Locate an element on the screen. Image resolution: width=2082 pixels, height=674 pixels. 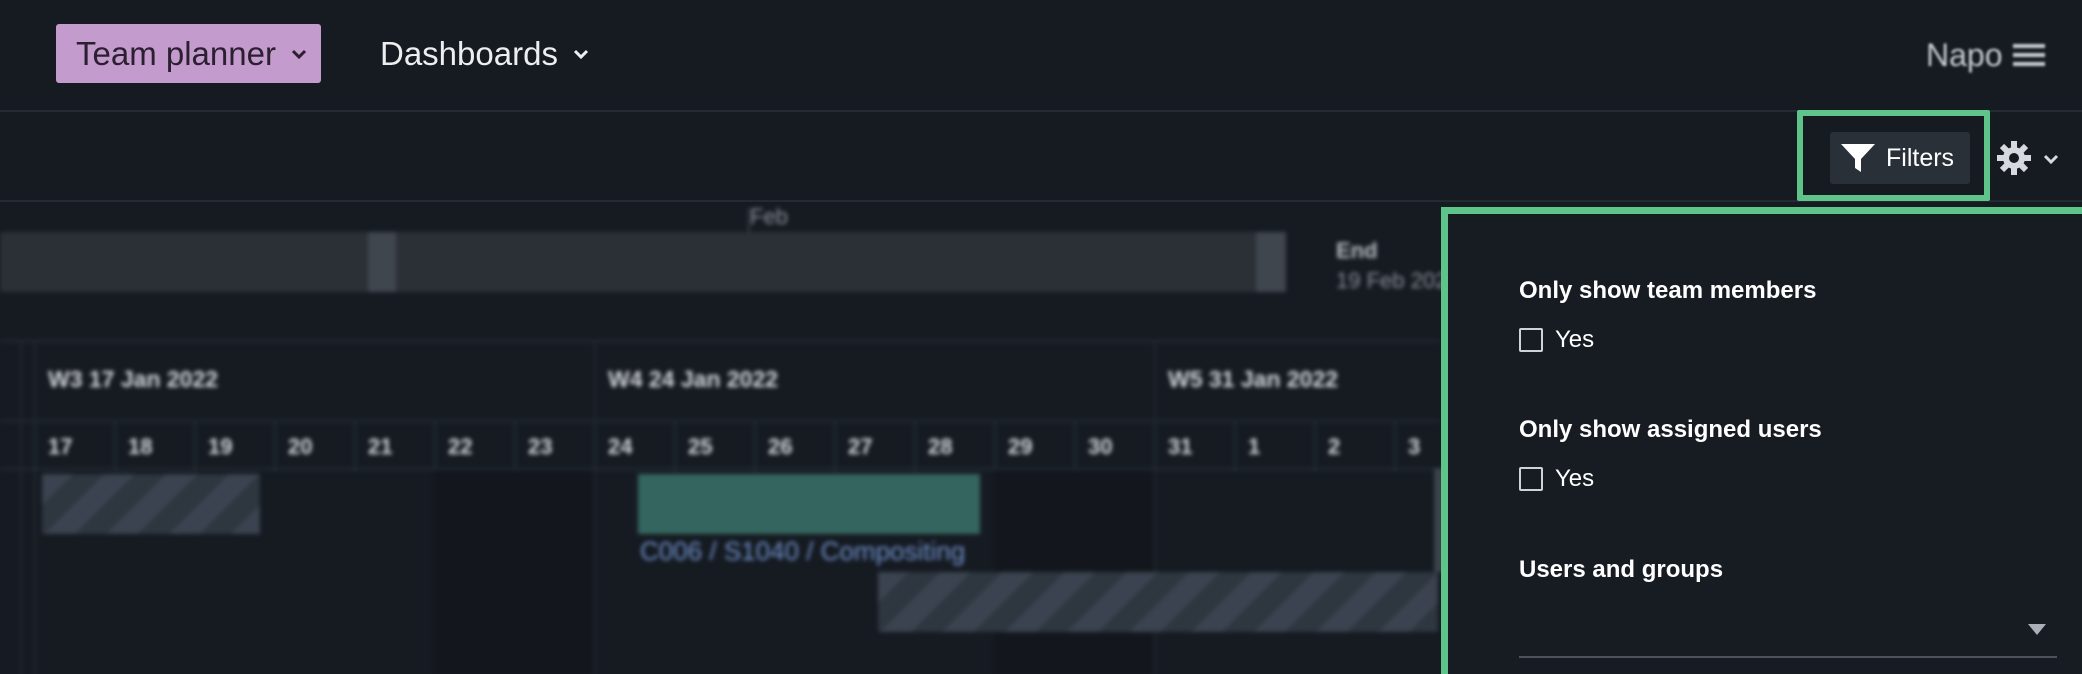
users-groups-select is located at coordinates (1788, 634).